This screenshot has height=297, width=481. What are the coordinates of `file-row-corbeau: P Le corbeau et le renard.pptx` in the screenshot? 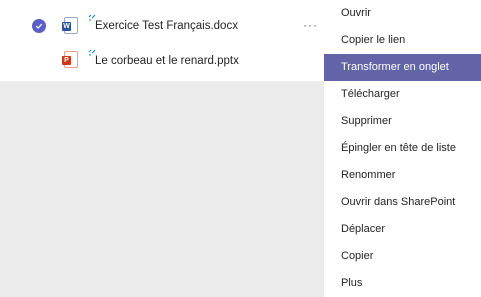 It's located at (165, 60).